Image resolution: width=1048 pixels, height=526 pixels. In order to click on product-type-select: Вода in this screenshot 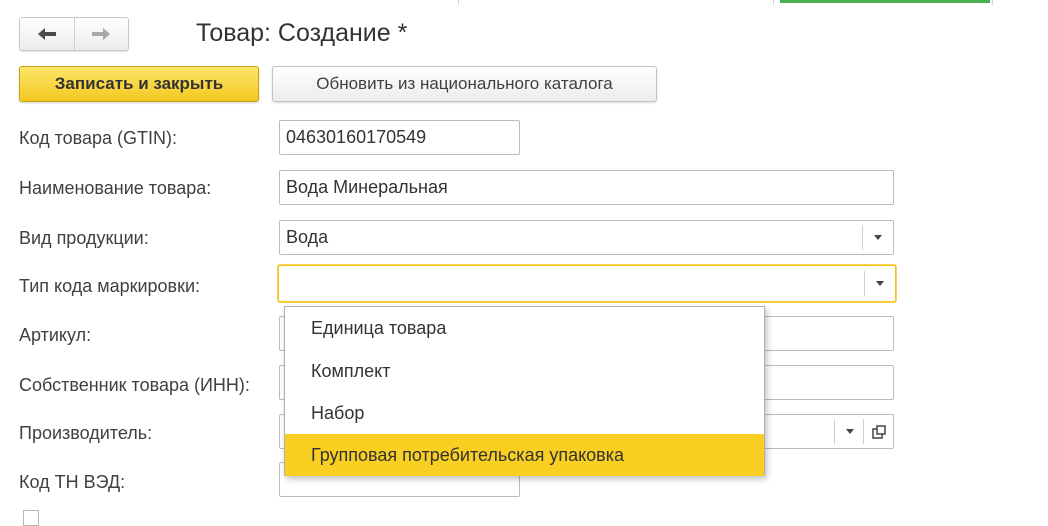, I will do `click(586, 237)`.